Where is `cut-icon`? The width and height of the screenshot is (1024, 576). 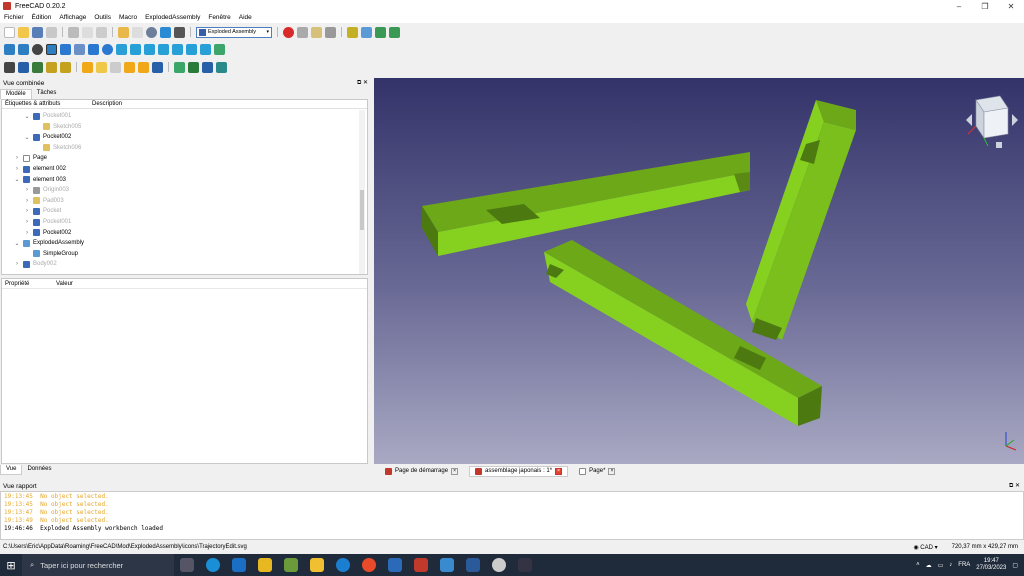 cut-icon is located at coordinates (73, 32).